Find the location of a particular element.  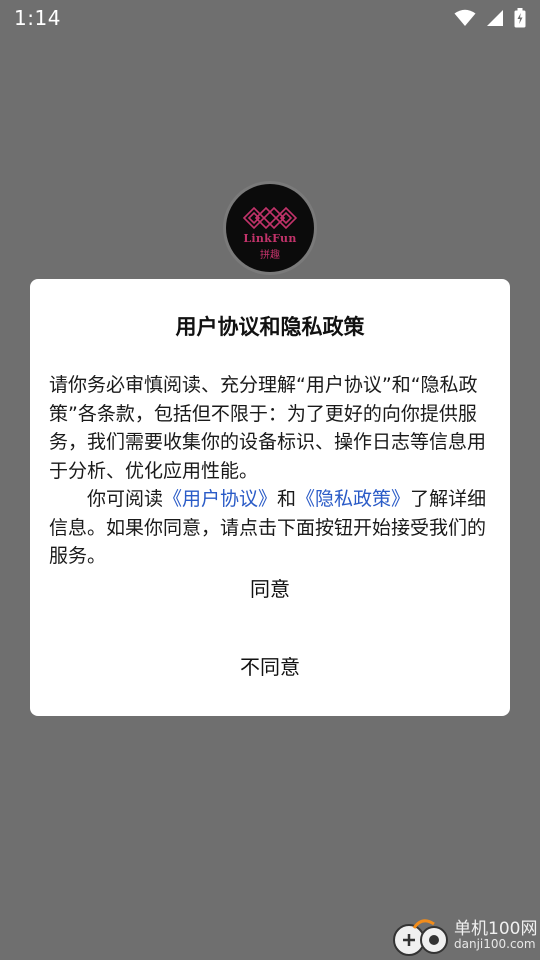

status-icons is located at coordinates (490, 18).